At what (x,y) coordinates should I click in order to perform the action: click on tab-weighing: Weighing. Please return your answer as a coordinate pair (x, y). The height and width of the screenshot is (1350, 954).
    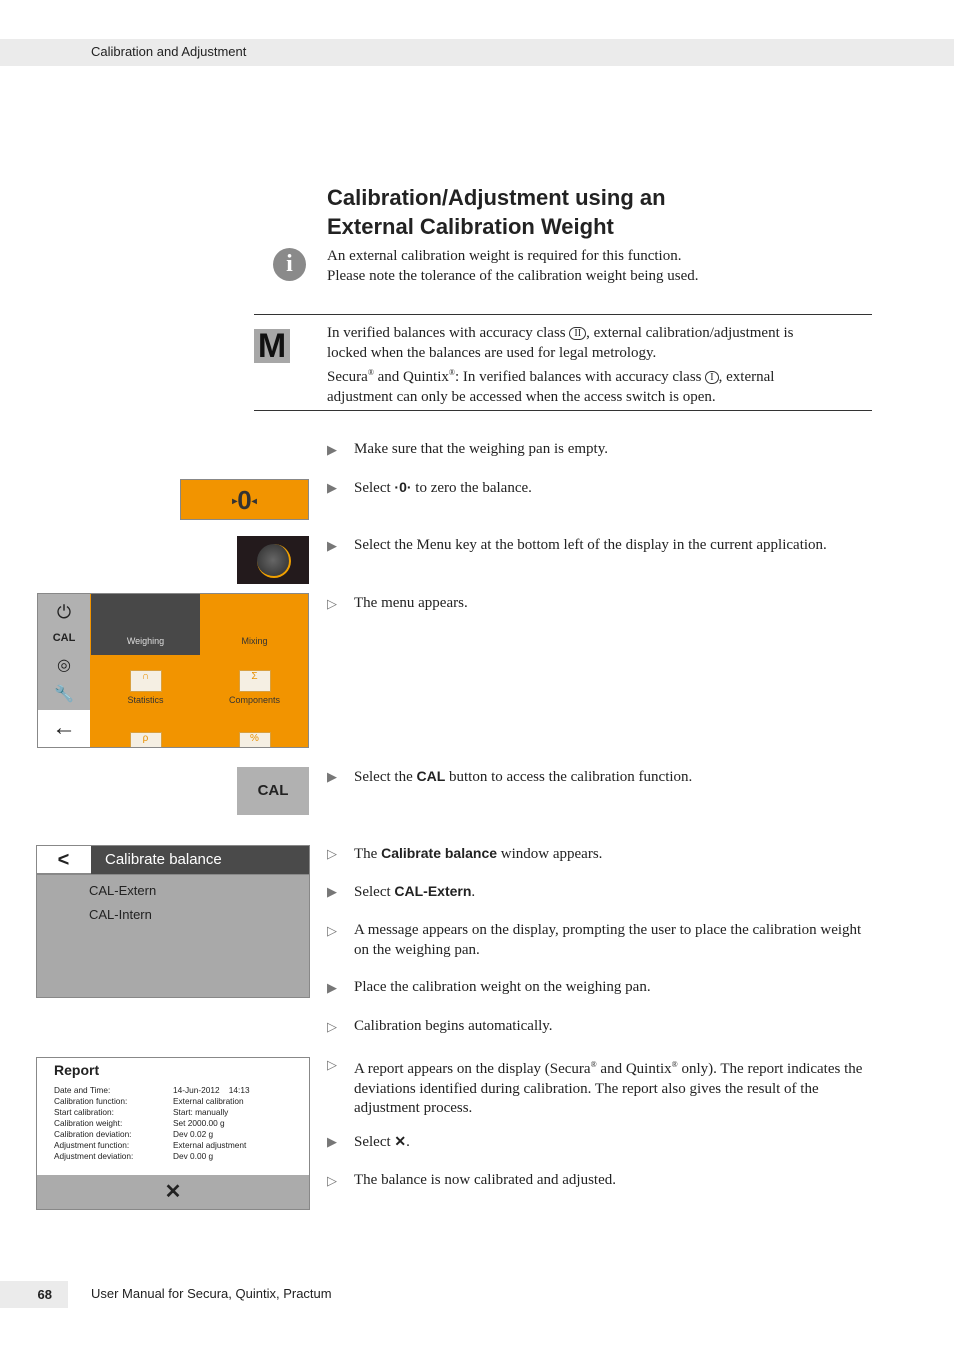
    Looking at the image, I should click on (145, 624).